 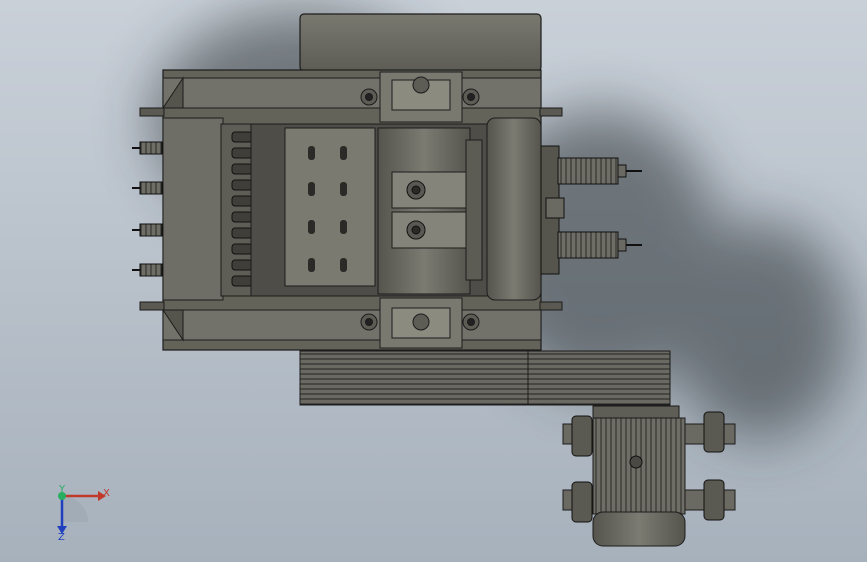 What do you see at coordinates (83, 513) in the screenshot?
I see `orientation-triad: X Y Z` at bounding box center [83, 513].